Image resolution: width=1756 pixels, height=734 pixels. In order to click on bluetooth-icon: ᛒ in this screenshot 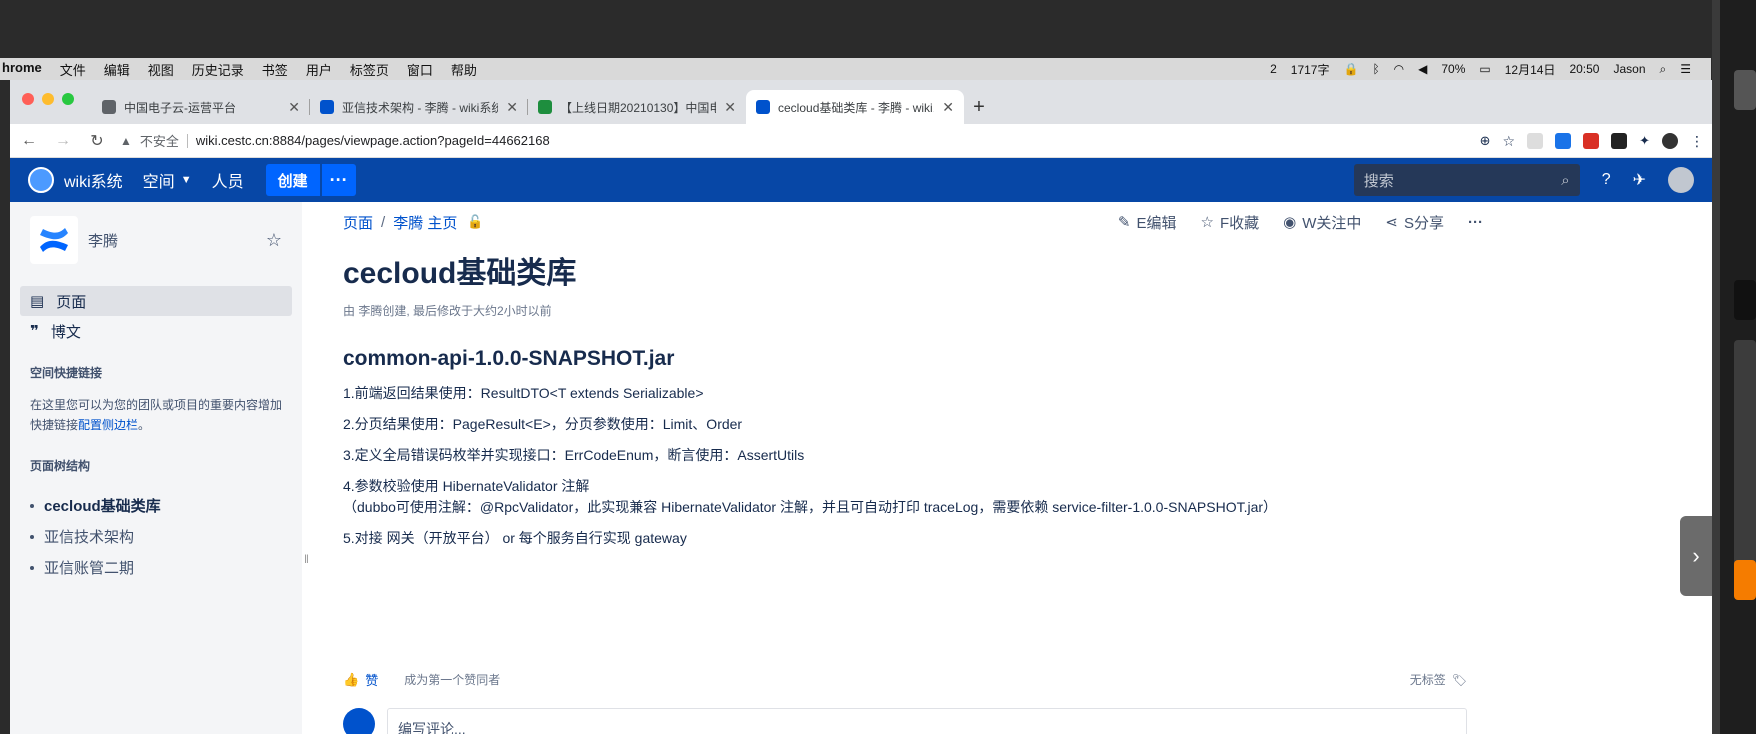, I will do `click(1375, 69)`.